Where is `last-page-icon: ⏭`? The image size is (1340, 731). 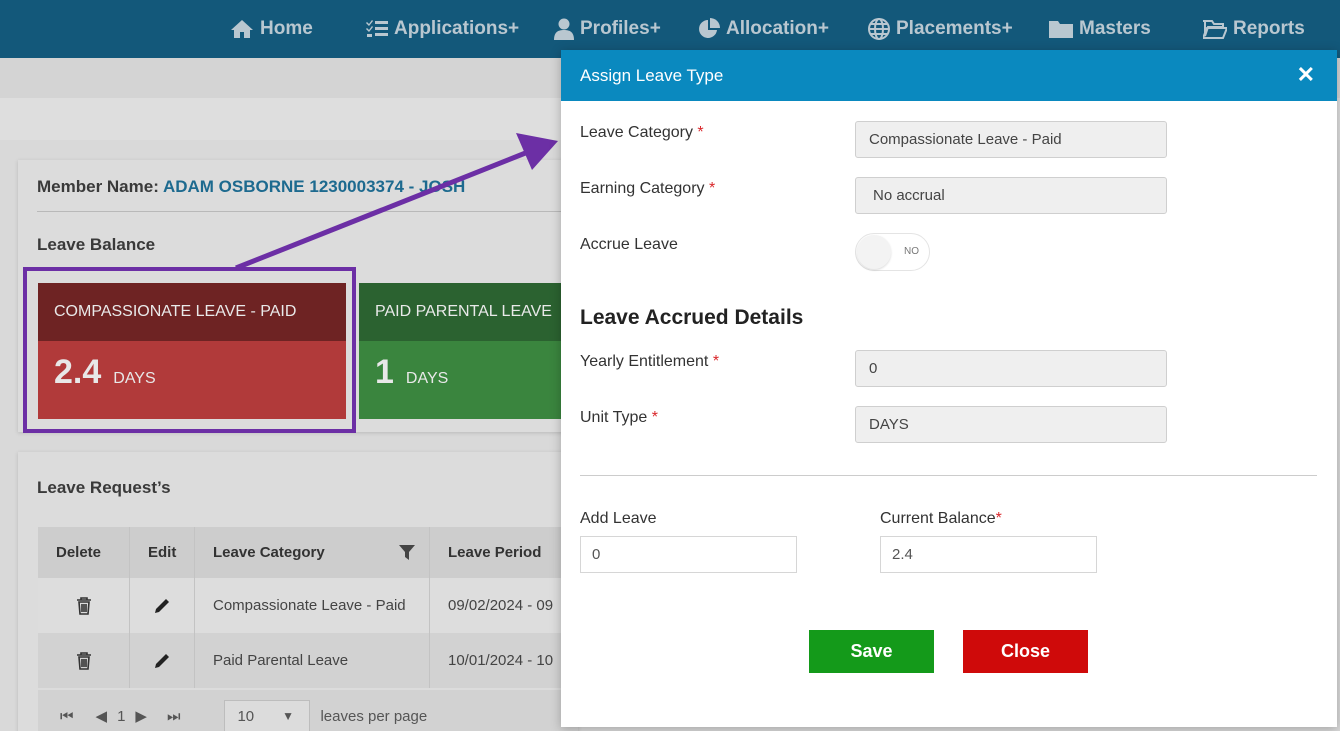
last-page-icon: ⏭ is located at coordinates (174, 716).